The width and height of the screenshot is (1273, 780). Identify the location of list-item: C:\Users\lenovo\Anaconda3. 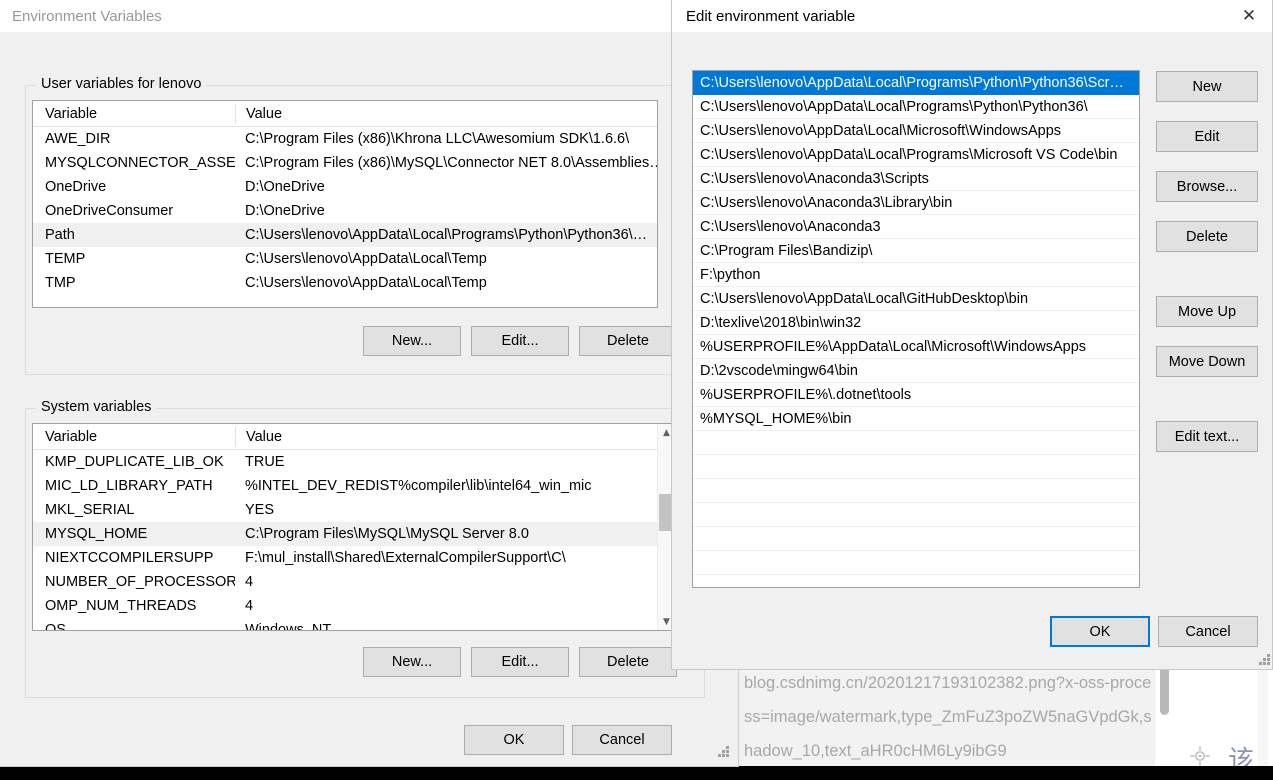
(916, 227).